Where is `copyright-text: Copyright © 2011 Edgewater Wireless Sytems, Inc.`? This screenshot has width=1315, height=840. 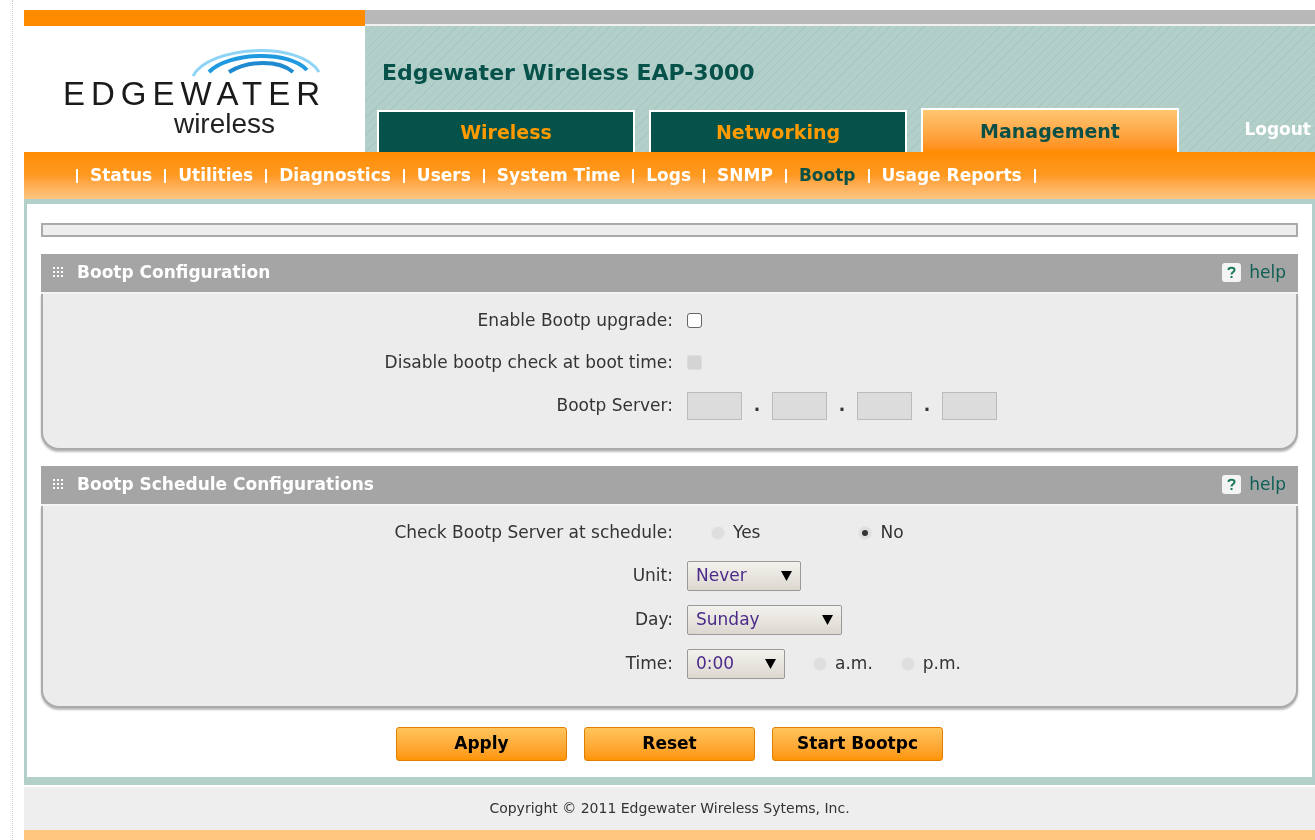 copyright-text: Copyright © 2011 Edgewater Wireless Sytems, Inc. is located at coordinates (669, 809).